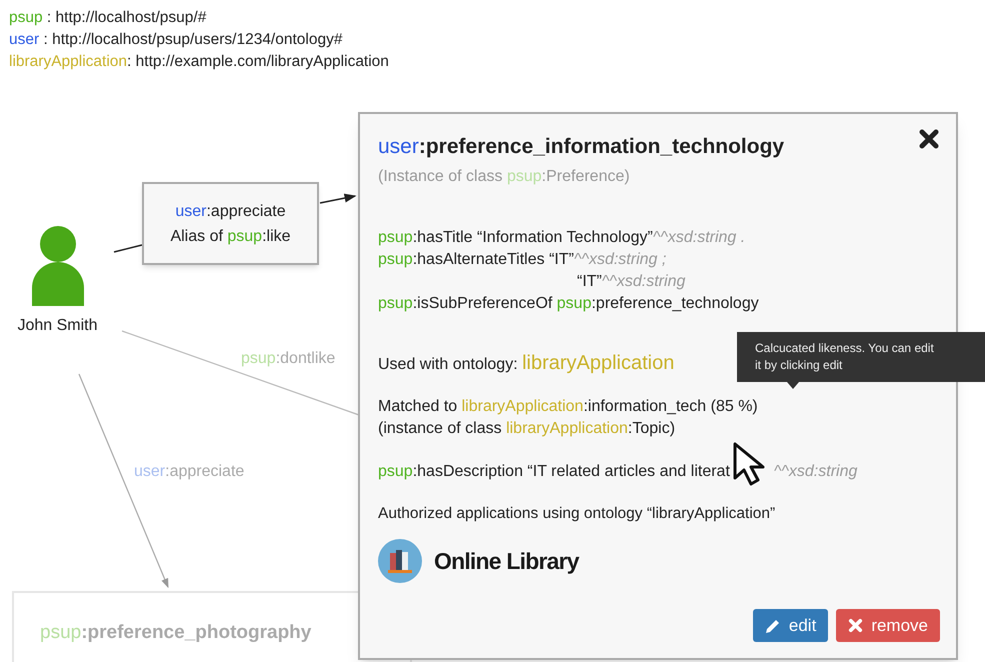 The width and height of the screenshot is (985, 662). Describe the element at coordinates (288, 359) in the screenshot. I see `edge-label: psup:dontlike` at that location.